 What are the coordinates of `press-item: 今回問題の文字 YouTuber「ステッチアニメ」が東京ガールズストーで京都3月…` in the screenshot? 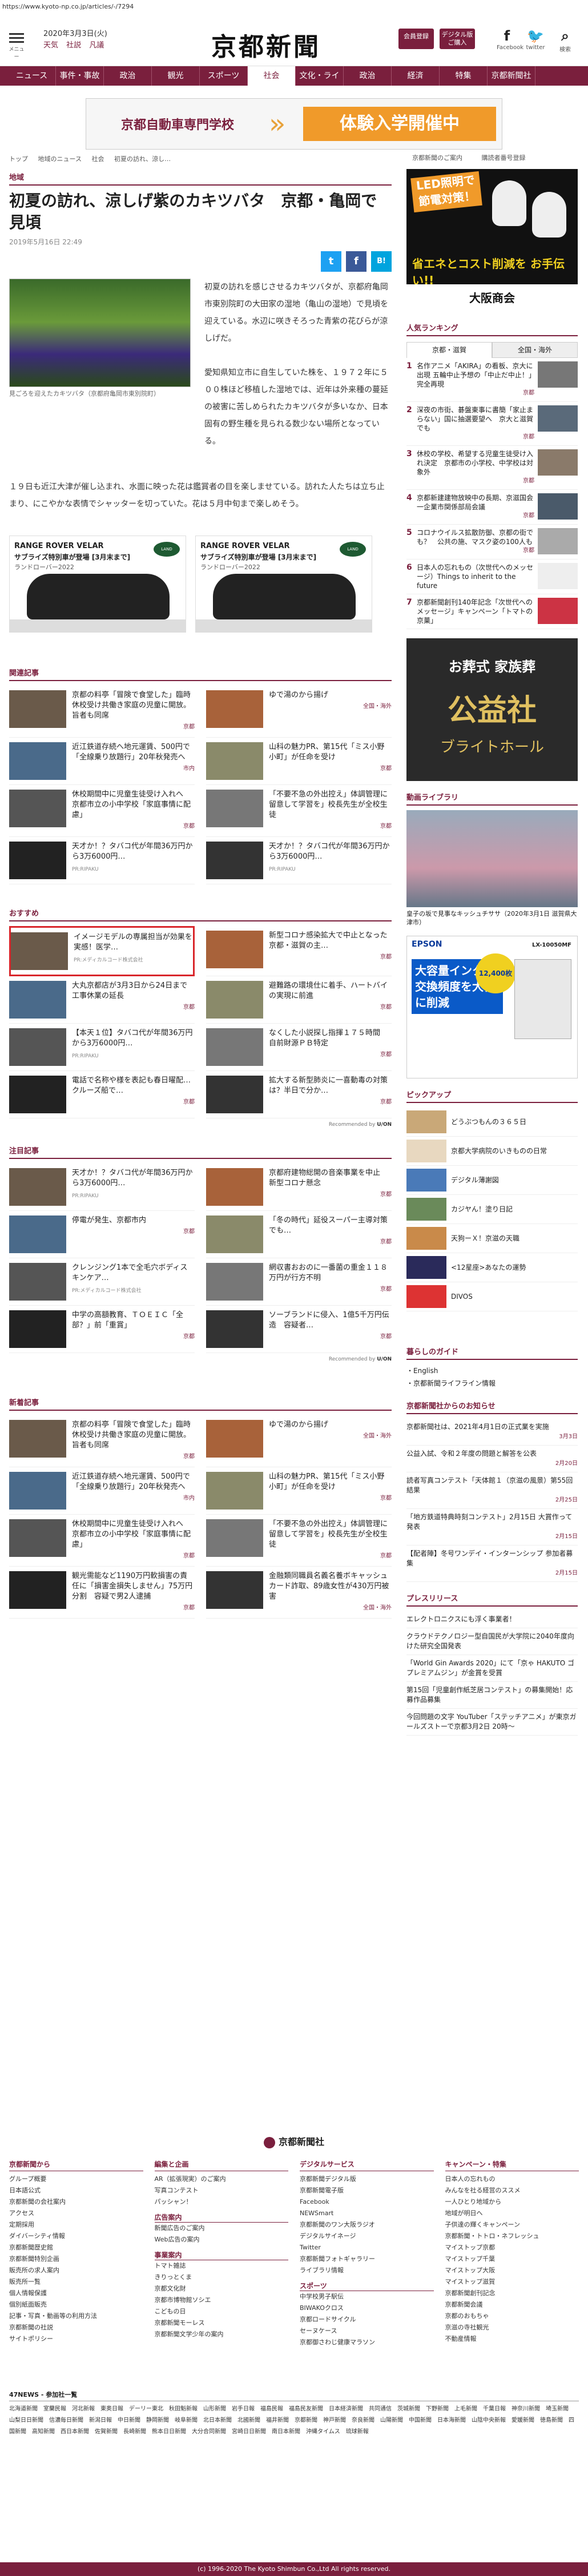 It's located at (492, 1722).